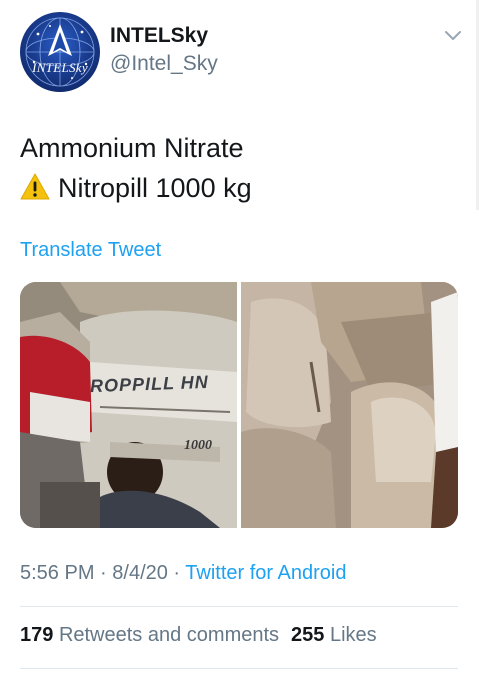 The width and height of the screenshot is (479, 680). What do you see at coordinates (453, 35) in the screenshot?
I see `chevron-down-icon` at bounding box center [453, 35].